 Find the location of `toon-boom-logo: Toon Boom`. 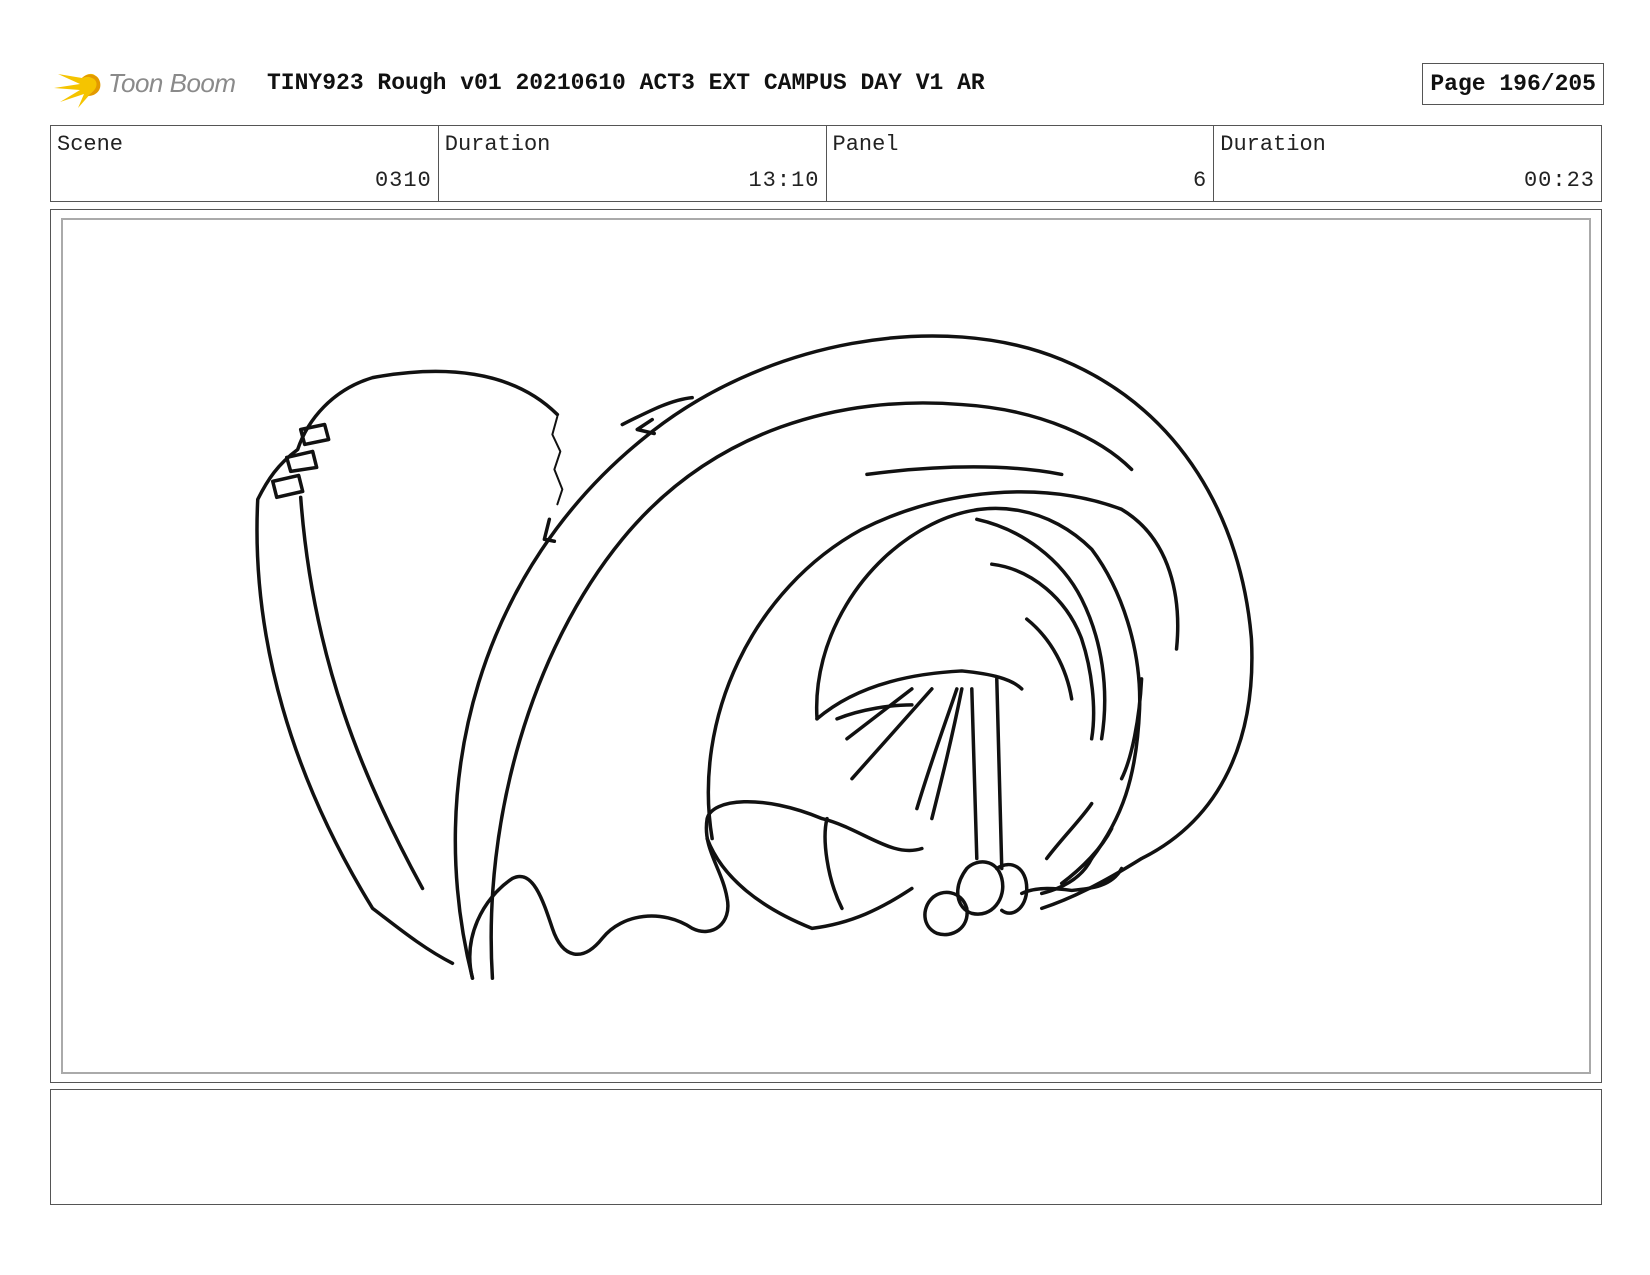

toon-boom-logo: Toon Boom is located at coordinates (152, 84).